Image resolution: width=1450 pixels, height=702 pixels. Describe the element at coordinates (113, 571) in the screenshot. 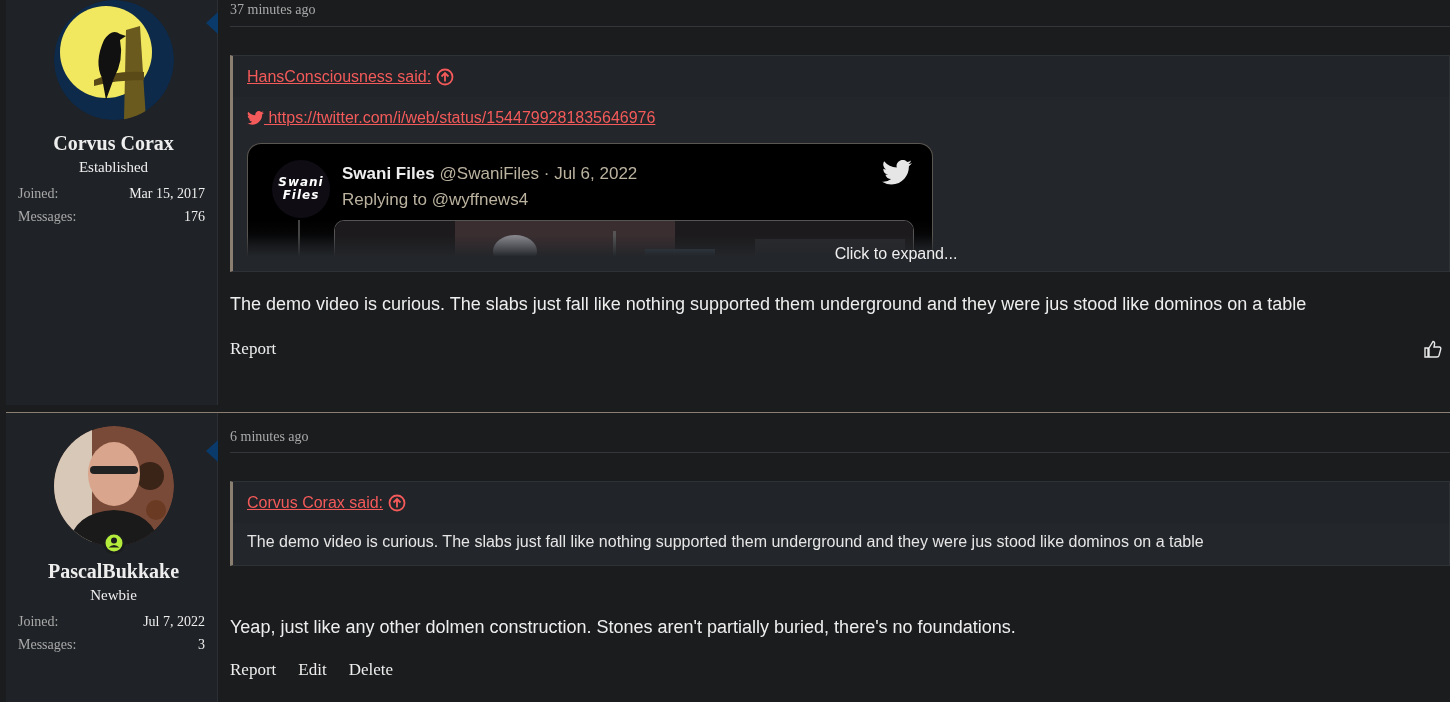

I see `user-name: PascalBukkake` at that location.